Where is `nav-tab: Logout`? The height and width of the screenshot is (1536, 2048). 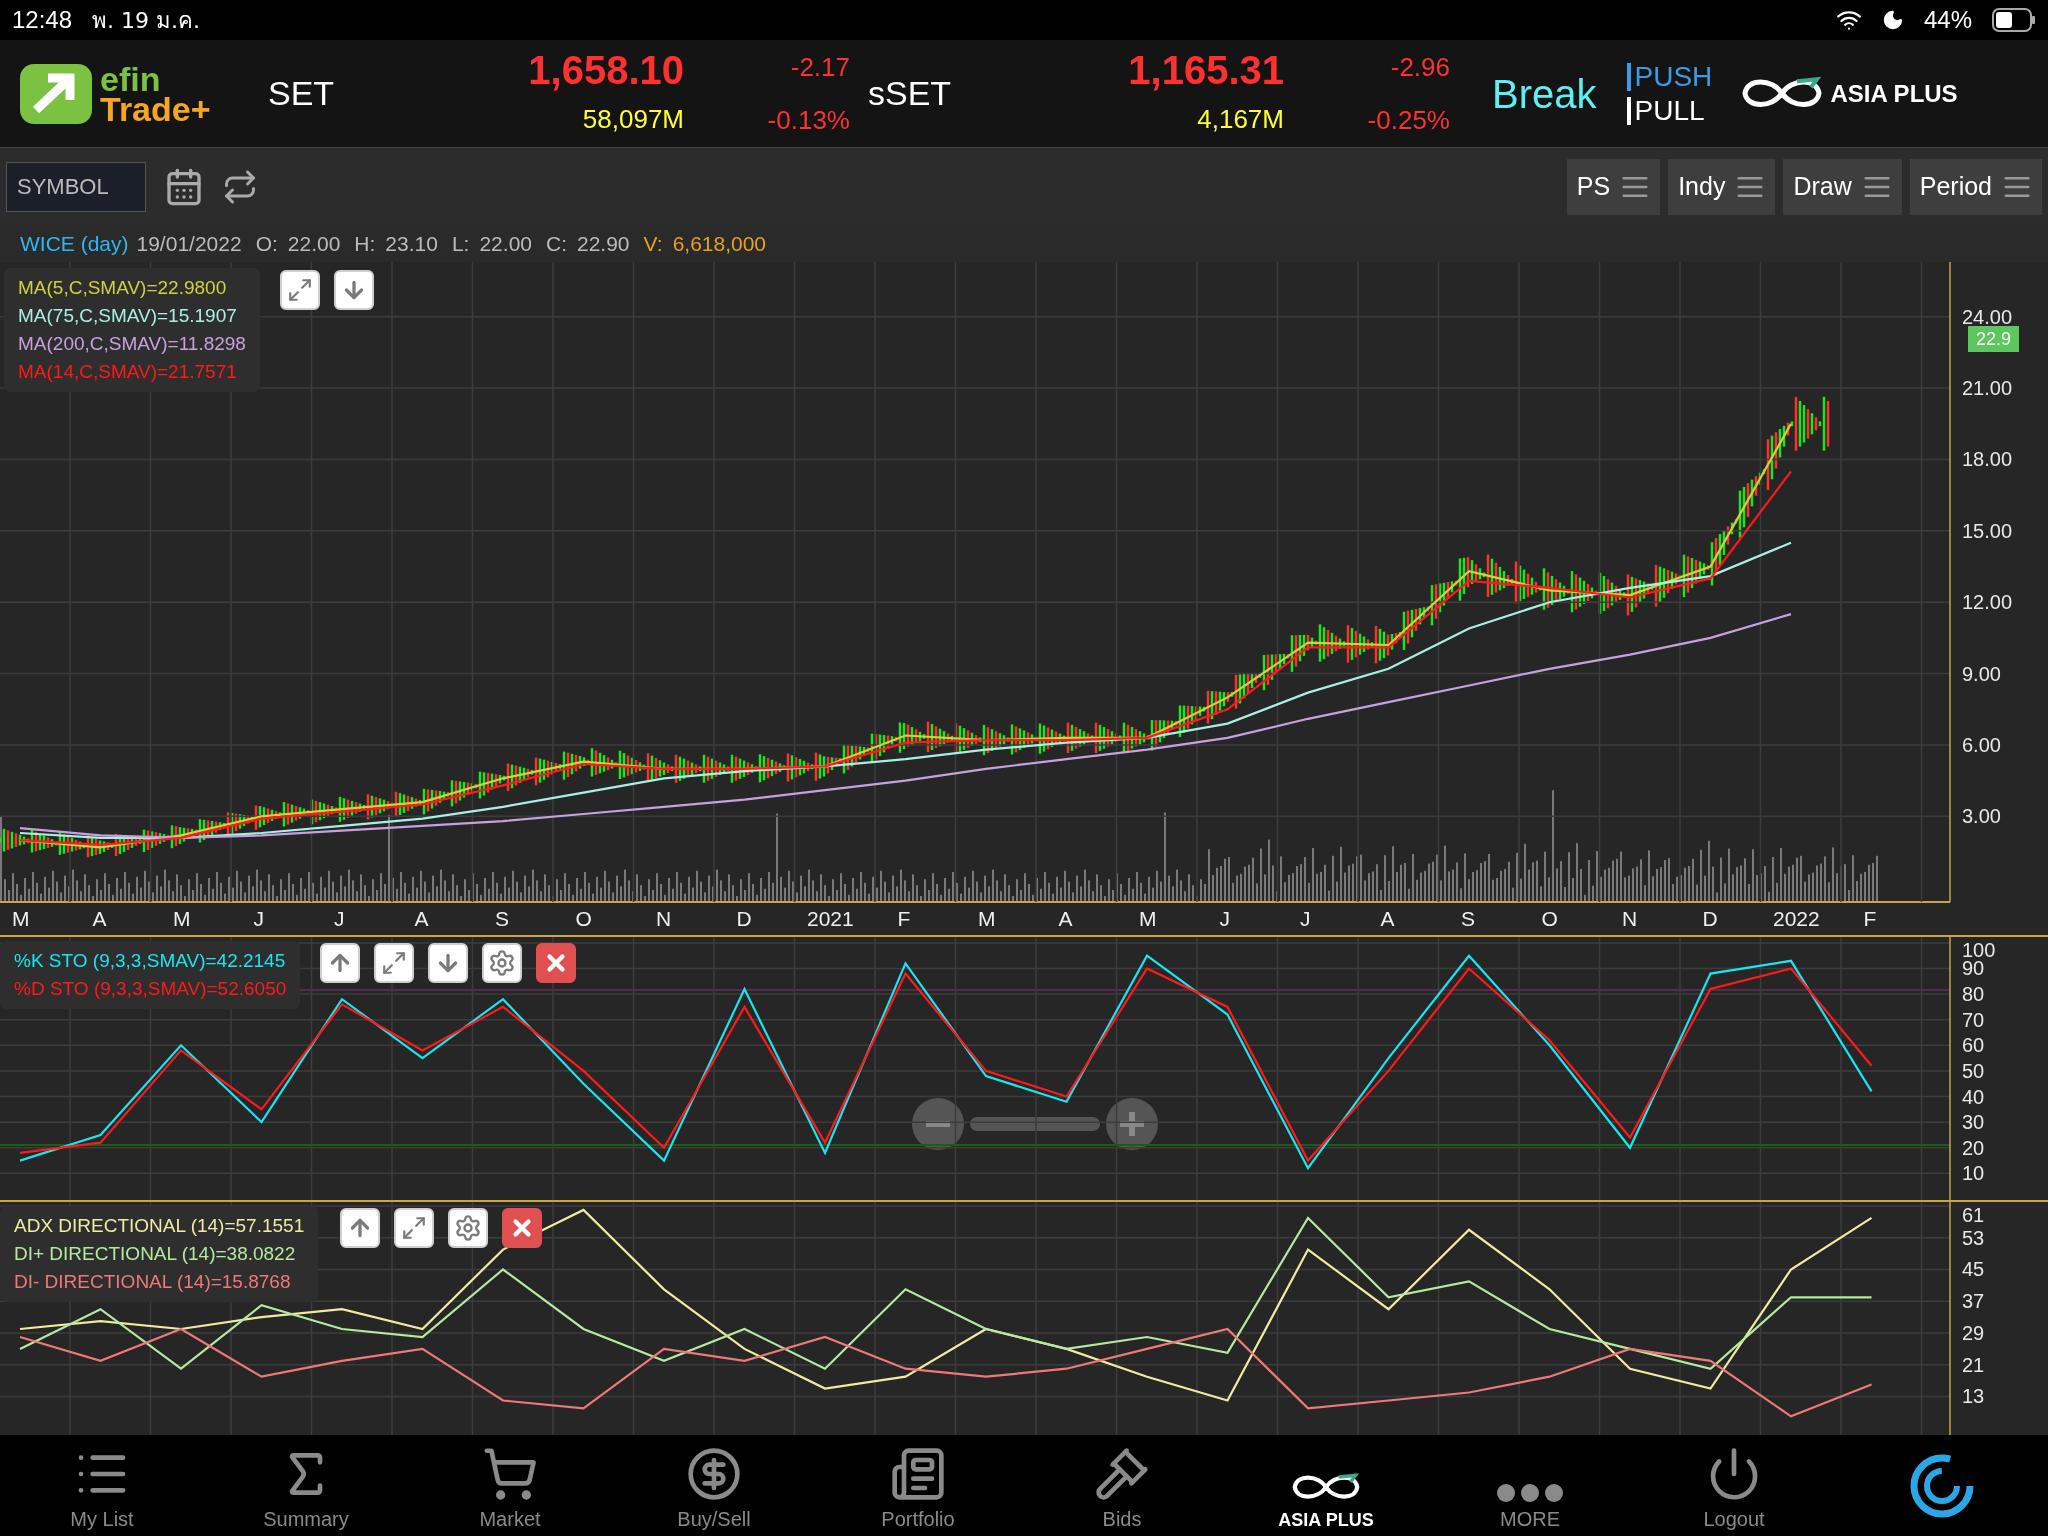 nav-tab: Logout is located at coordinates (1734, 1485).